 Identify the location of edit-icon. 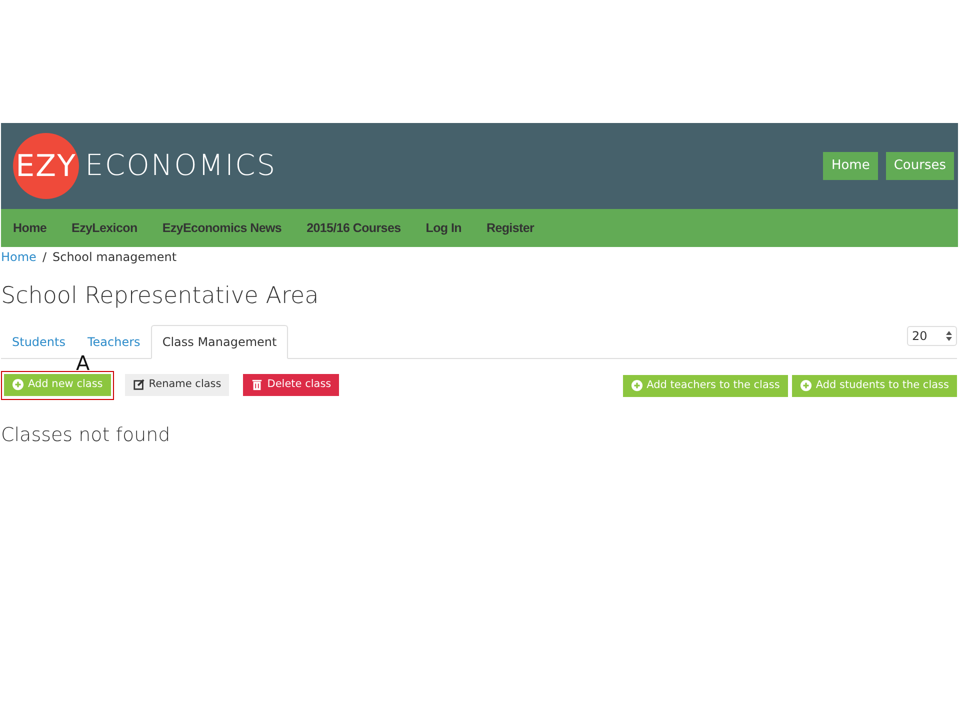
(138, 385).